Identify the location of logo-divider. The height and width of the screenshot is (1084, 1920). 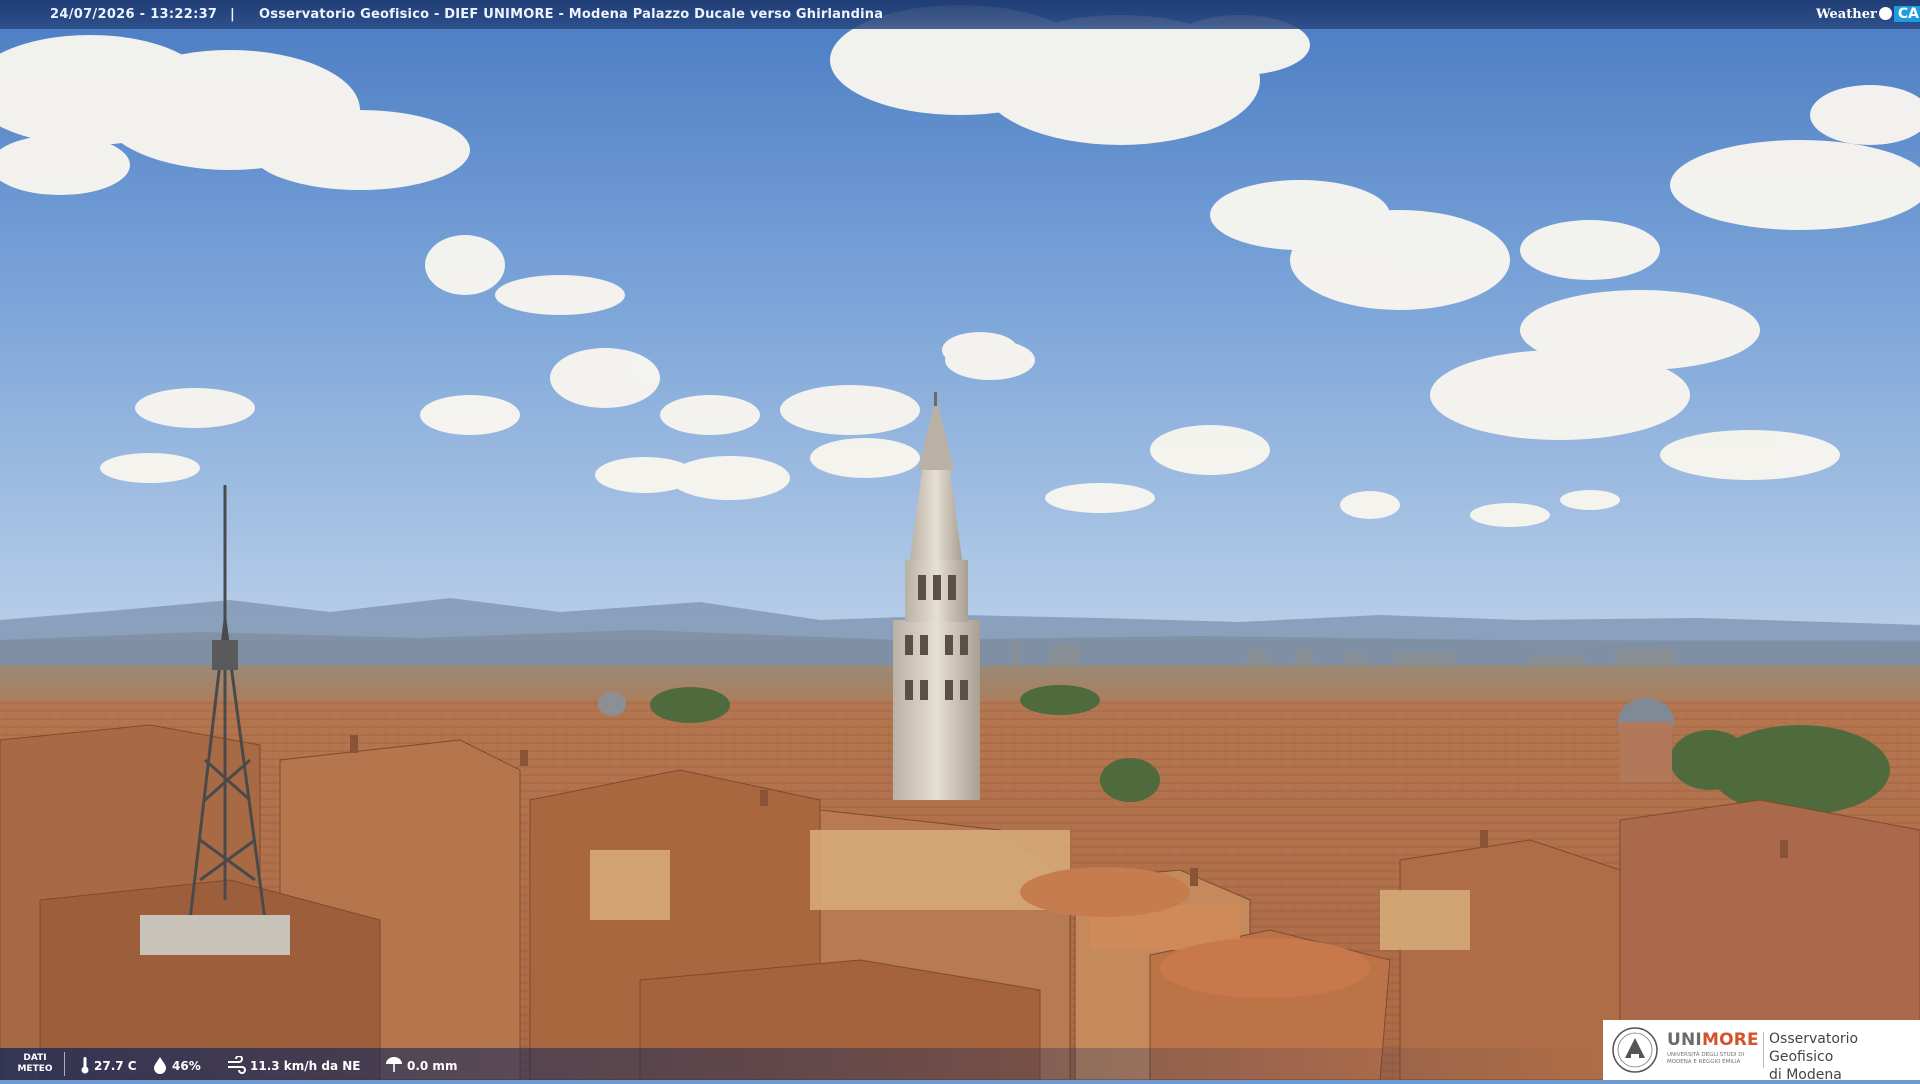
(1763, 1050).